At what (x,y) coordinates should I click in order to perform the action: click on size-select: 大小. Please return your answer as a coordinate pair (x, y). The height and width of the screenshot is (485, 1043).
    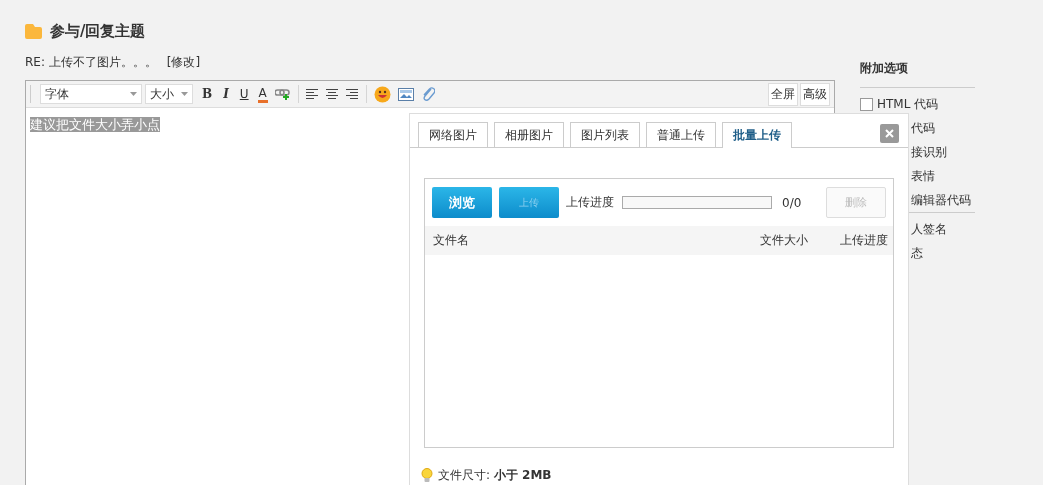
    Looking at the image, I should click on (169, 94).